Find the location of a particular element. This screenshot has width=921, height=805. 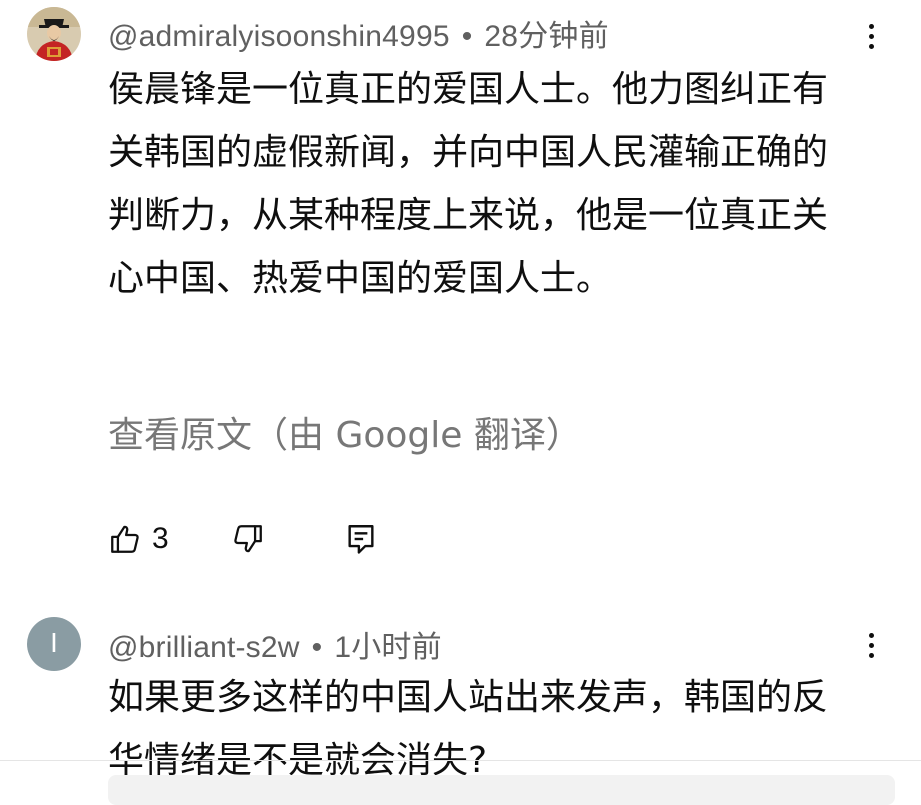

avatar-letter: I is located at coordinates (54, 644).